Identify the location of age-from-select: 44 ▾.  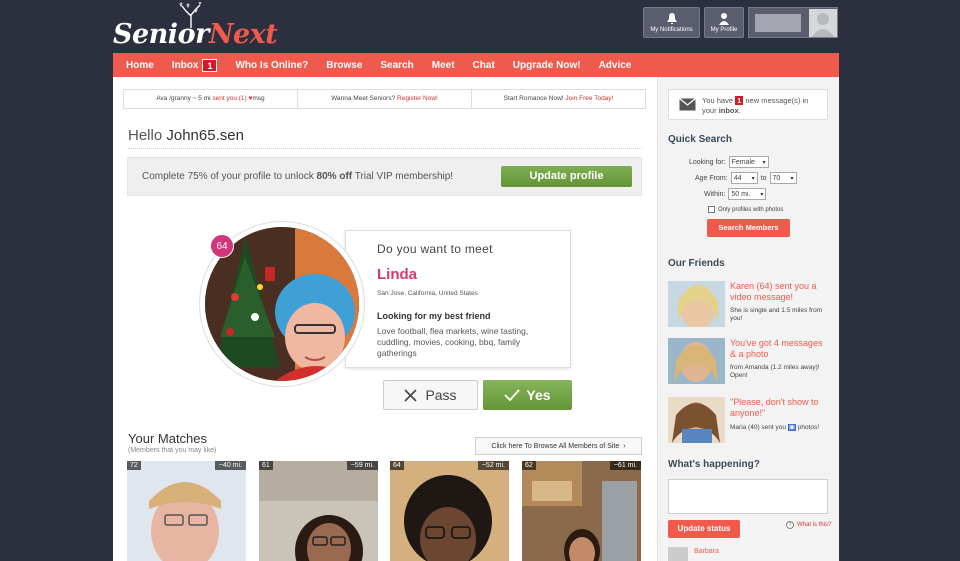
(744, 178).